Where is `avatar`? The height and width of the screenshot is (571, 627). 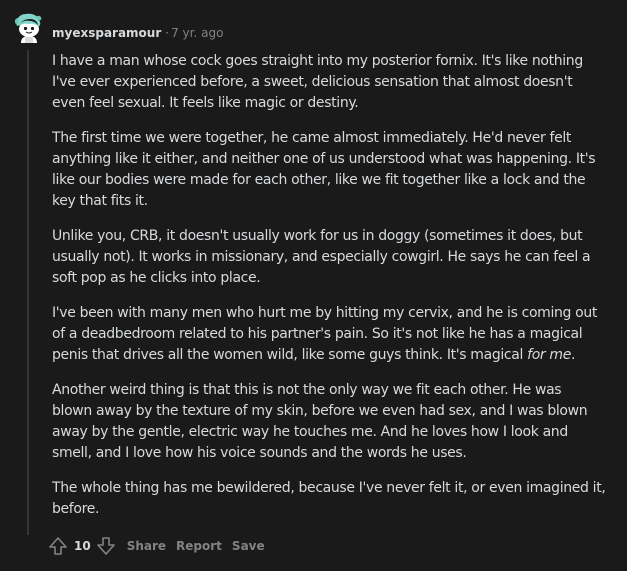 avatar is located at coordinates (28, 28).